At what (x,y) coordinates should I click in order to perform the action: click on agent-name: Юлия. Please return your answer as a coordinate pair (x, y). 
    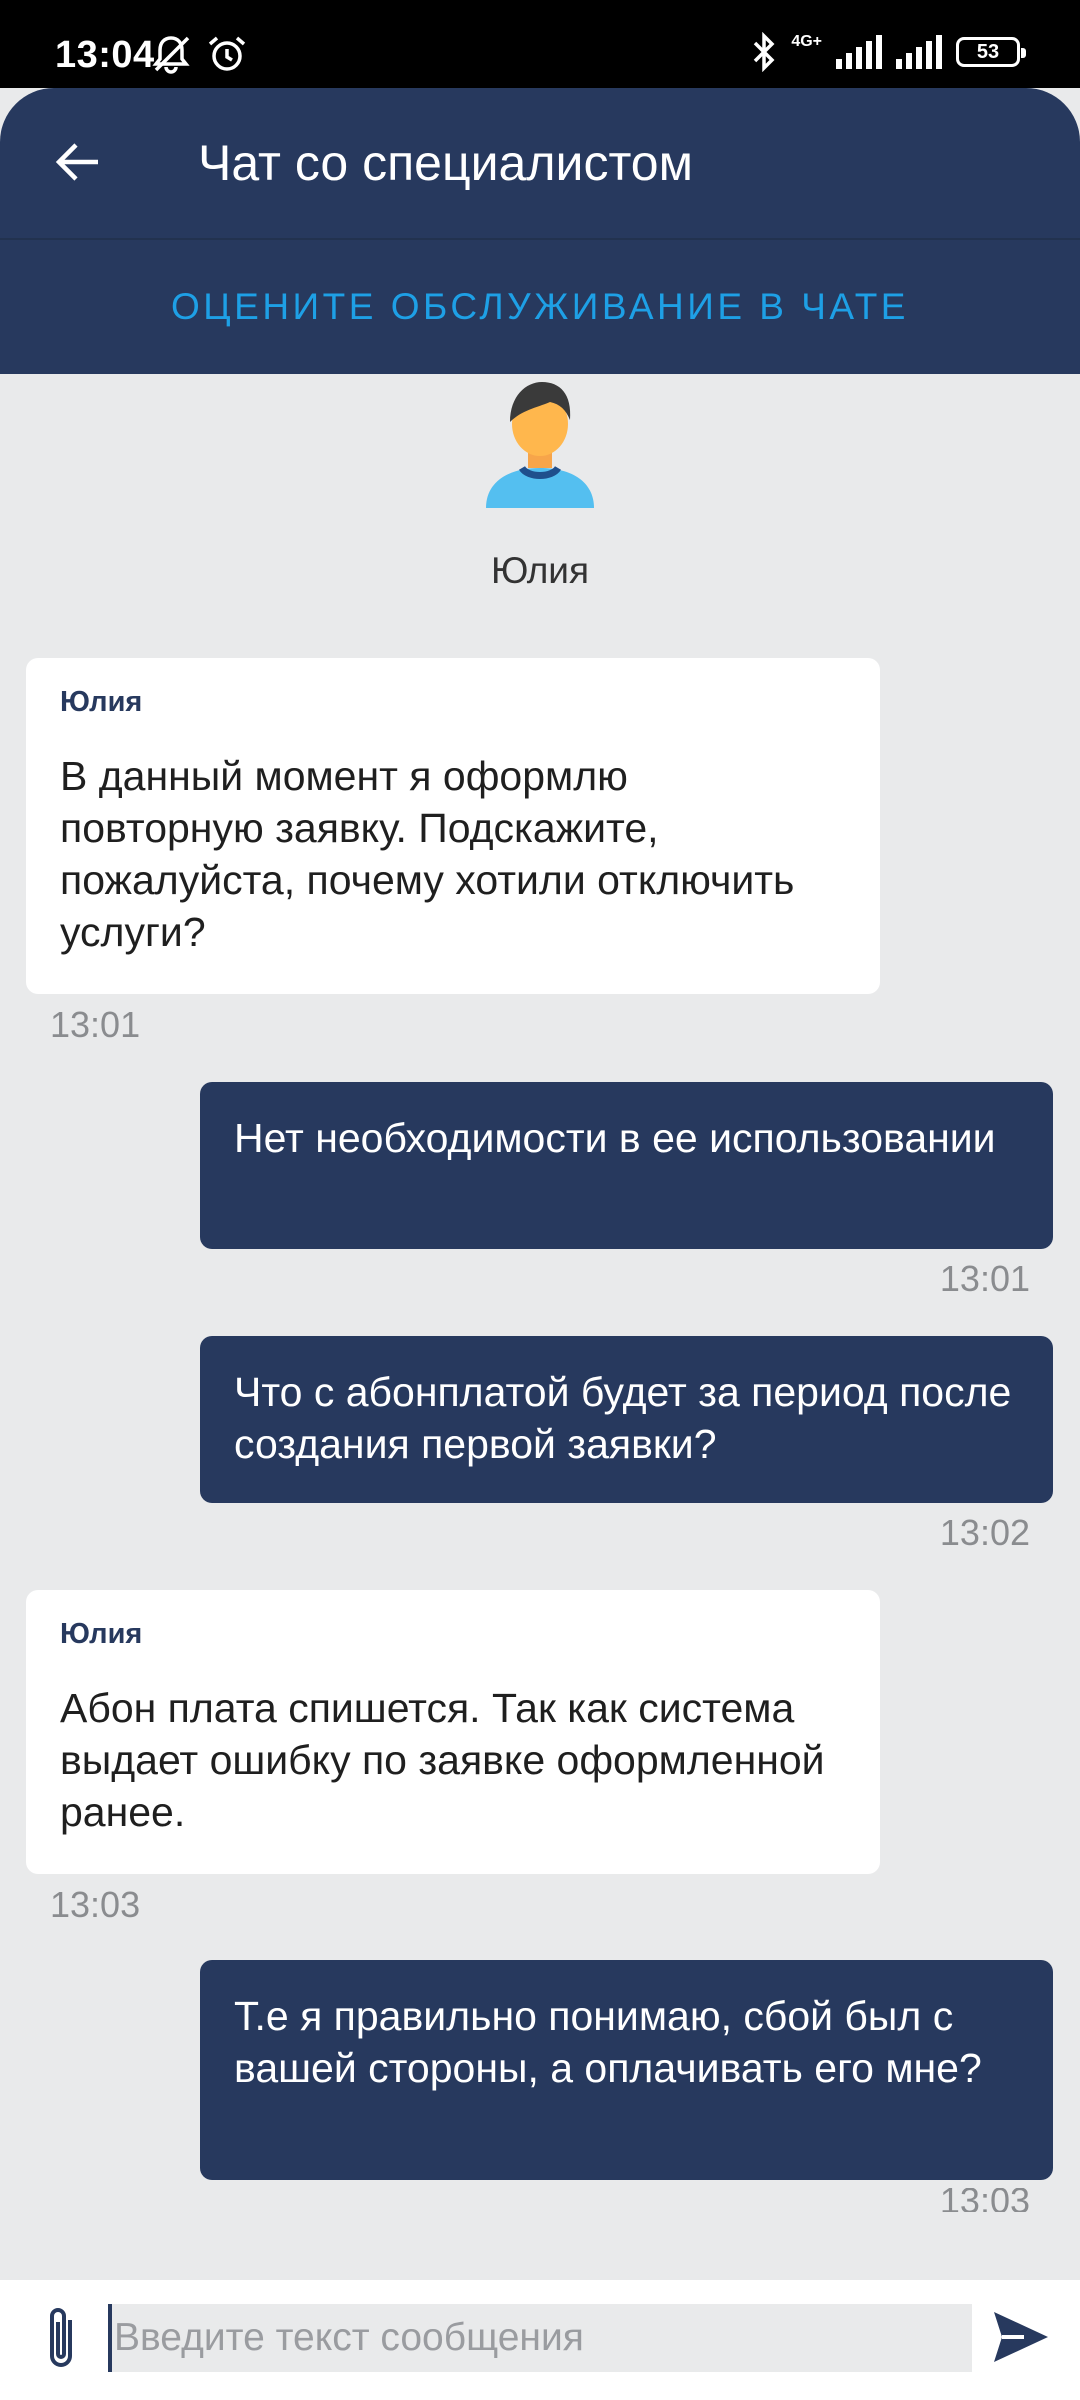
    Looking at the image, I should click on (539, 570).